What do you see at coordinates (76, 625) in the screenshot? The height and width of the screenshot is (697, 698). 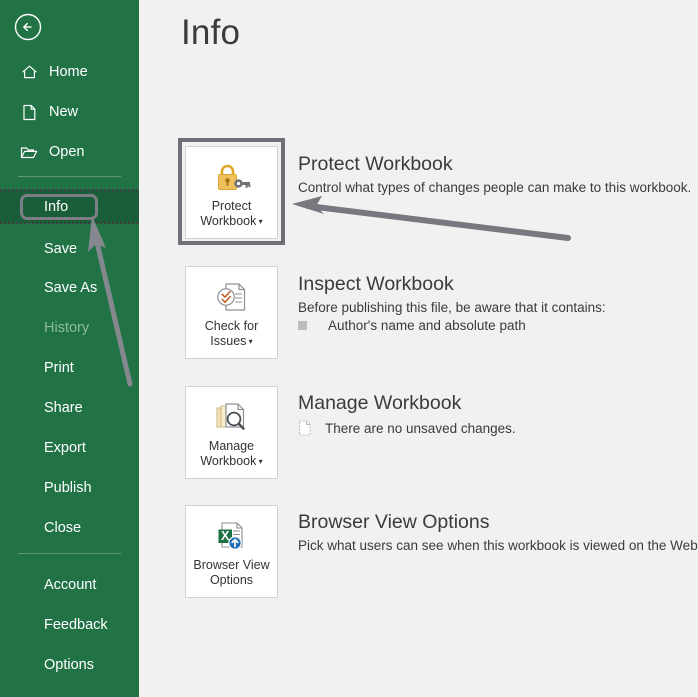 I see `sidebar-item-label: Feedback` at bounding box center [76, 625].